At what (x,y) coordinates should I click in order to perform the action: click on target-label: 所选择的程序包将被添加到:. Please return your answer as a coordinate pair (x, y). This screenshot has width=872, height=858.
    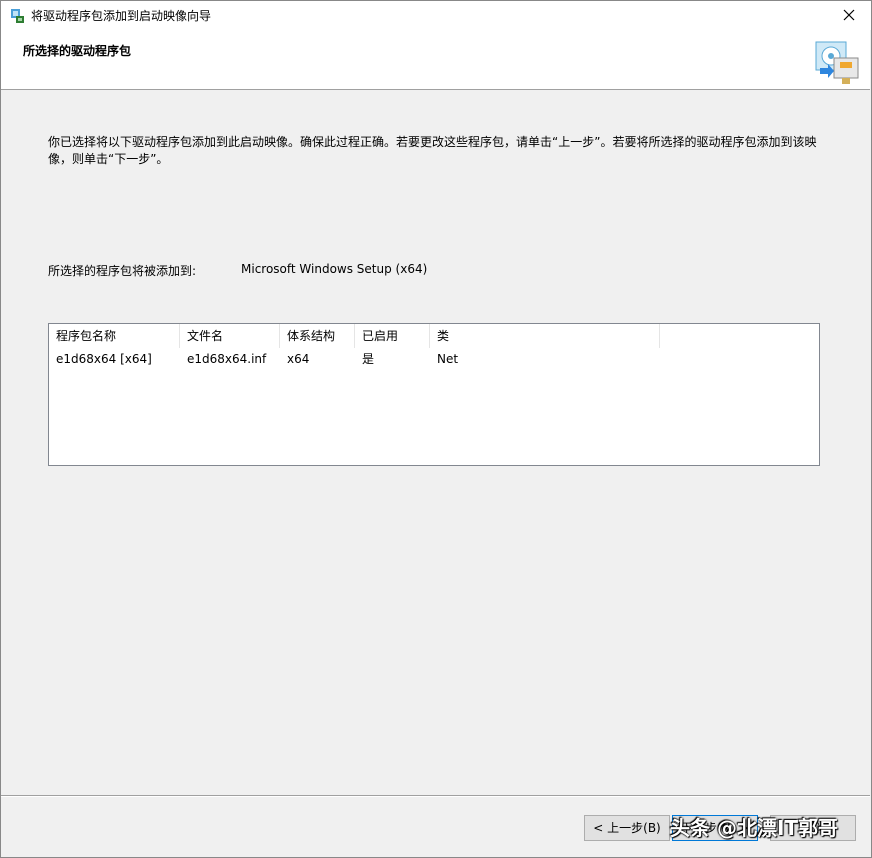
    Looking at the image, I should click on (122, 271).